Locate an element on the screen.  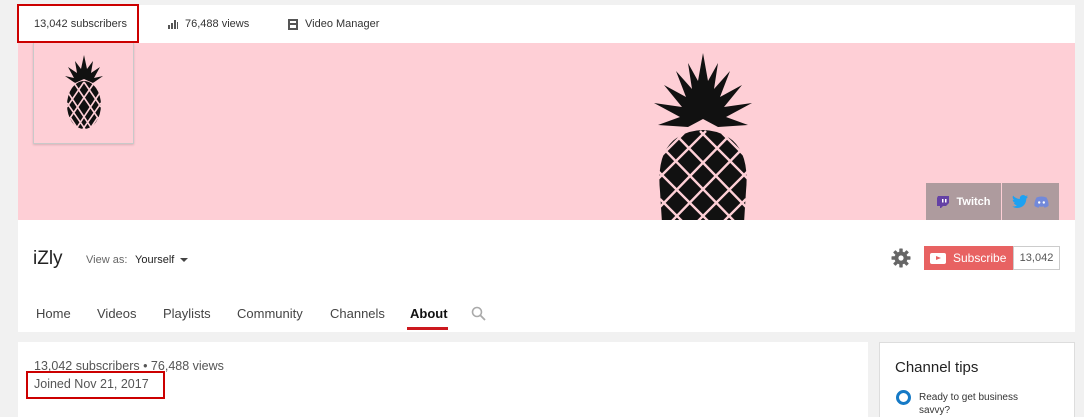
youtube-play-icon is located at coordinates (938, 258).